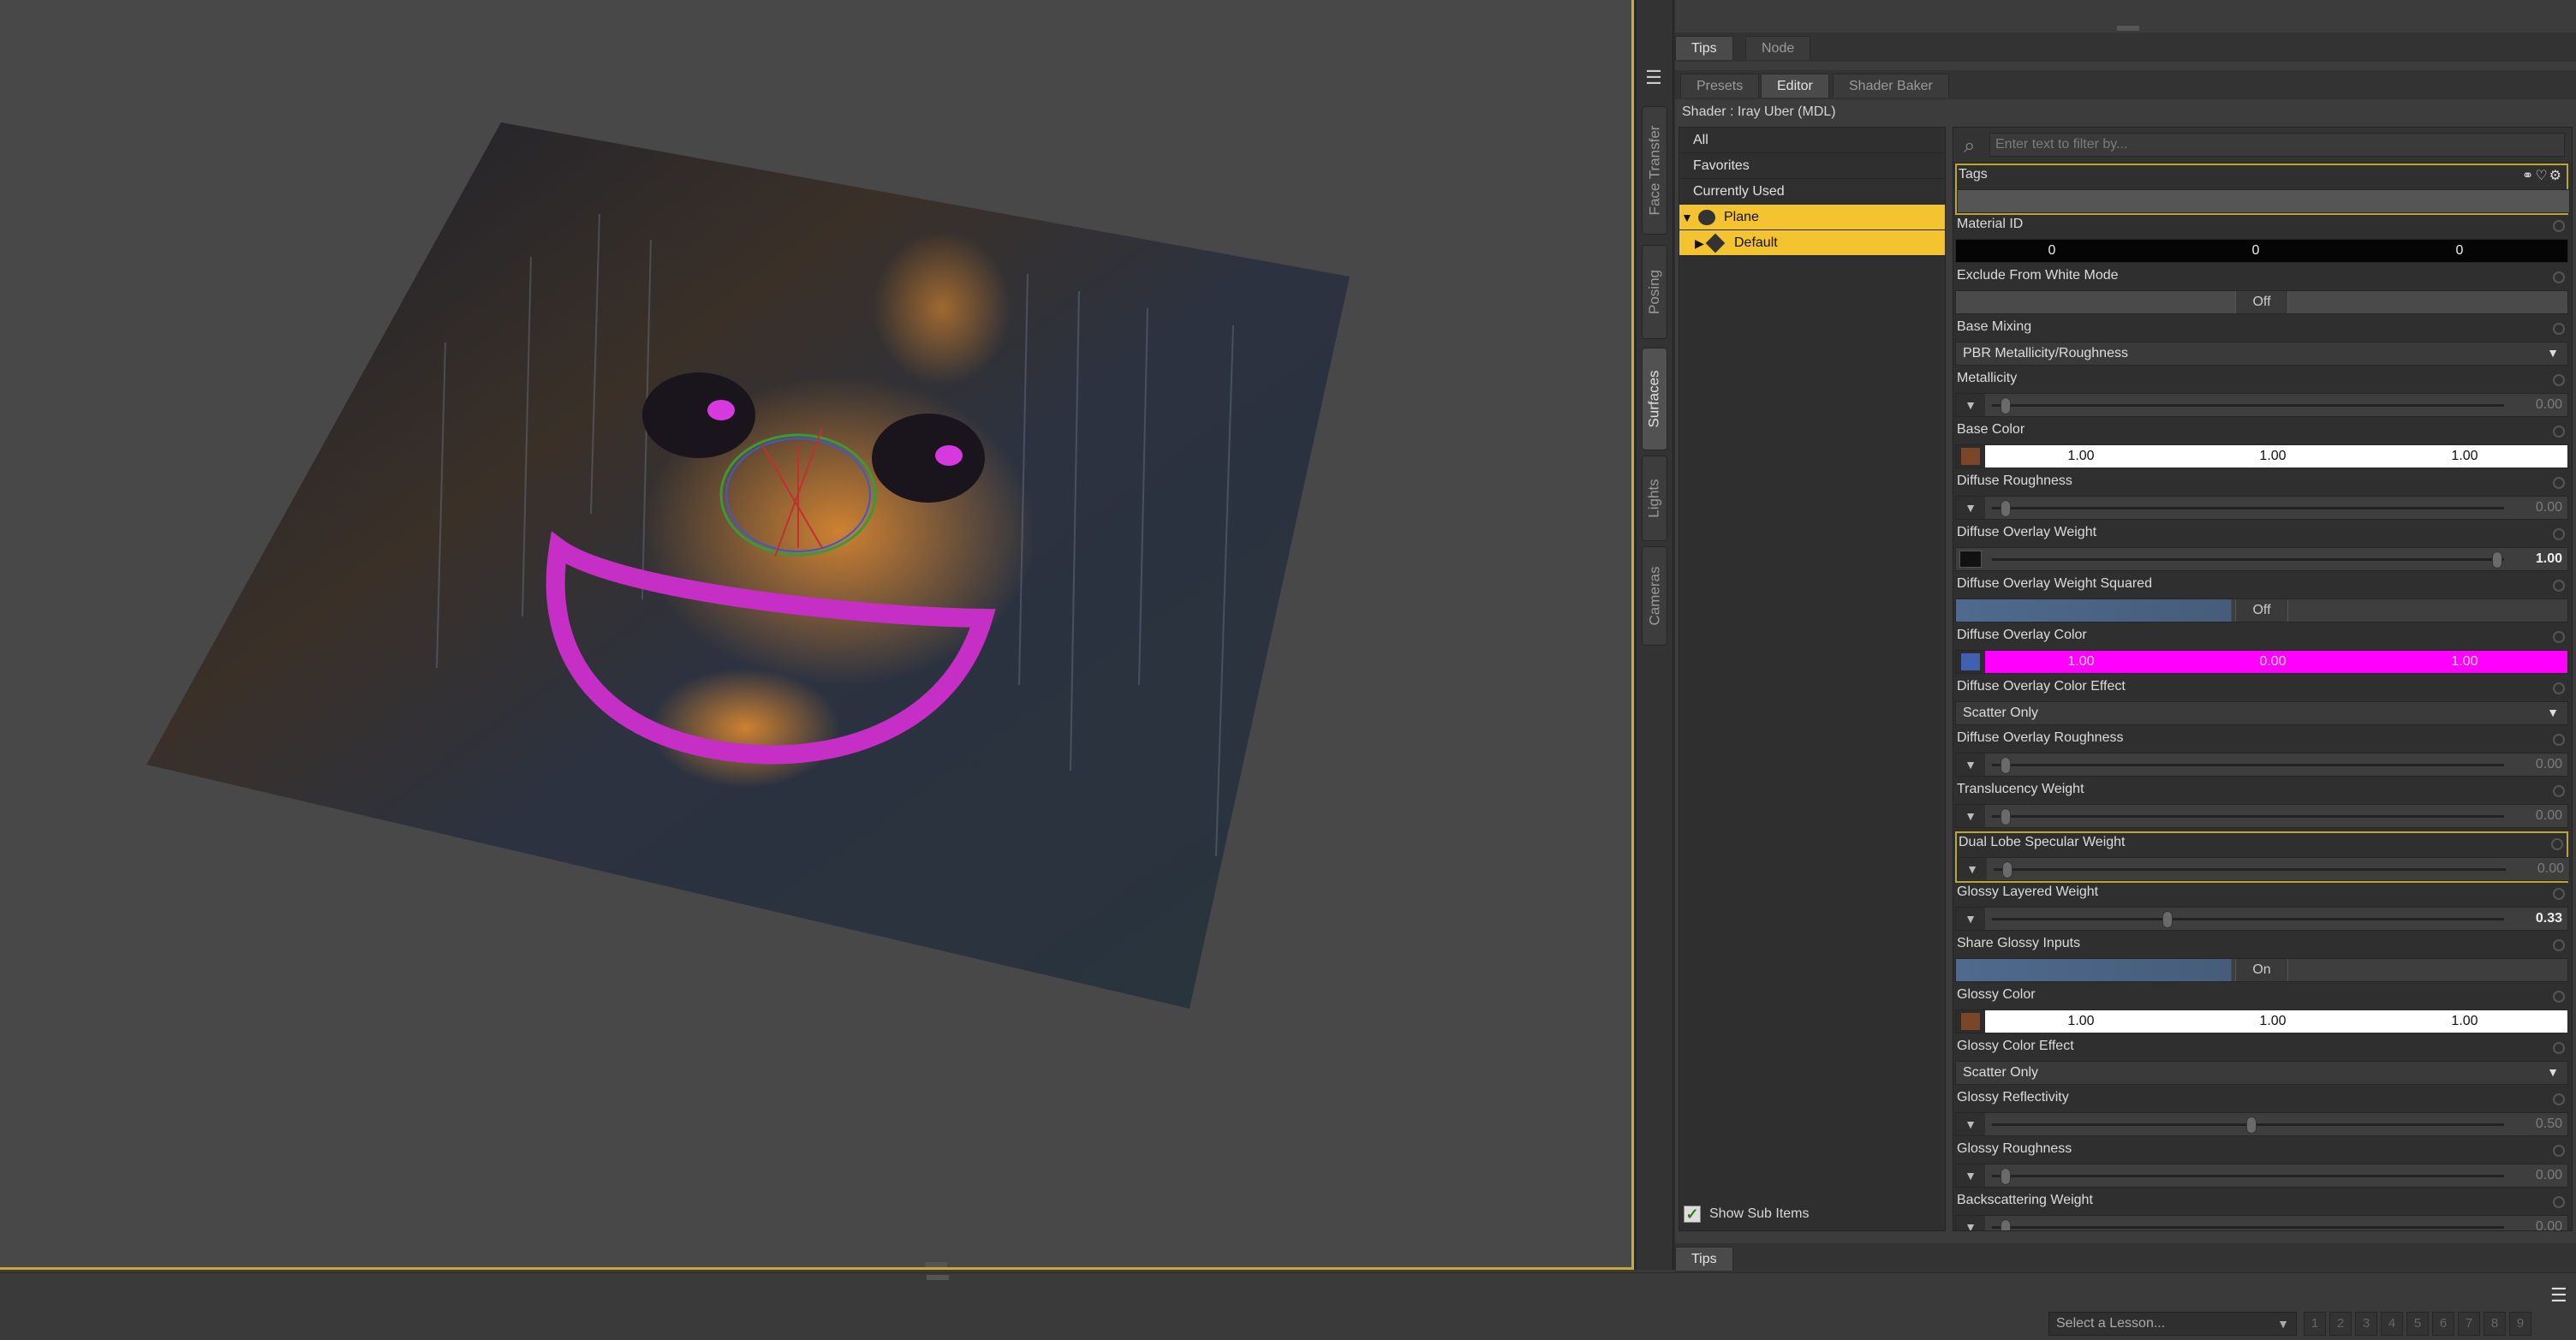 Image resolution: width=2576 pixels, height=1340 pixels. I want to click on lesson-select: Select a Lesson... ▼, so click(2172, 1324).